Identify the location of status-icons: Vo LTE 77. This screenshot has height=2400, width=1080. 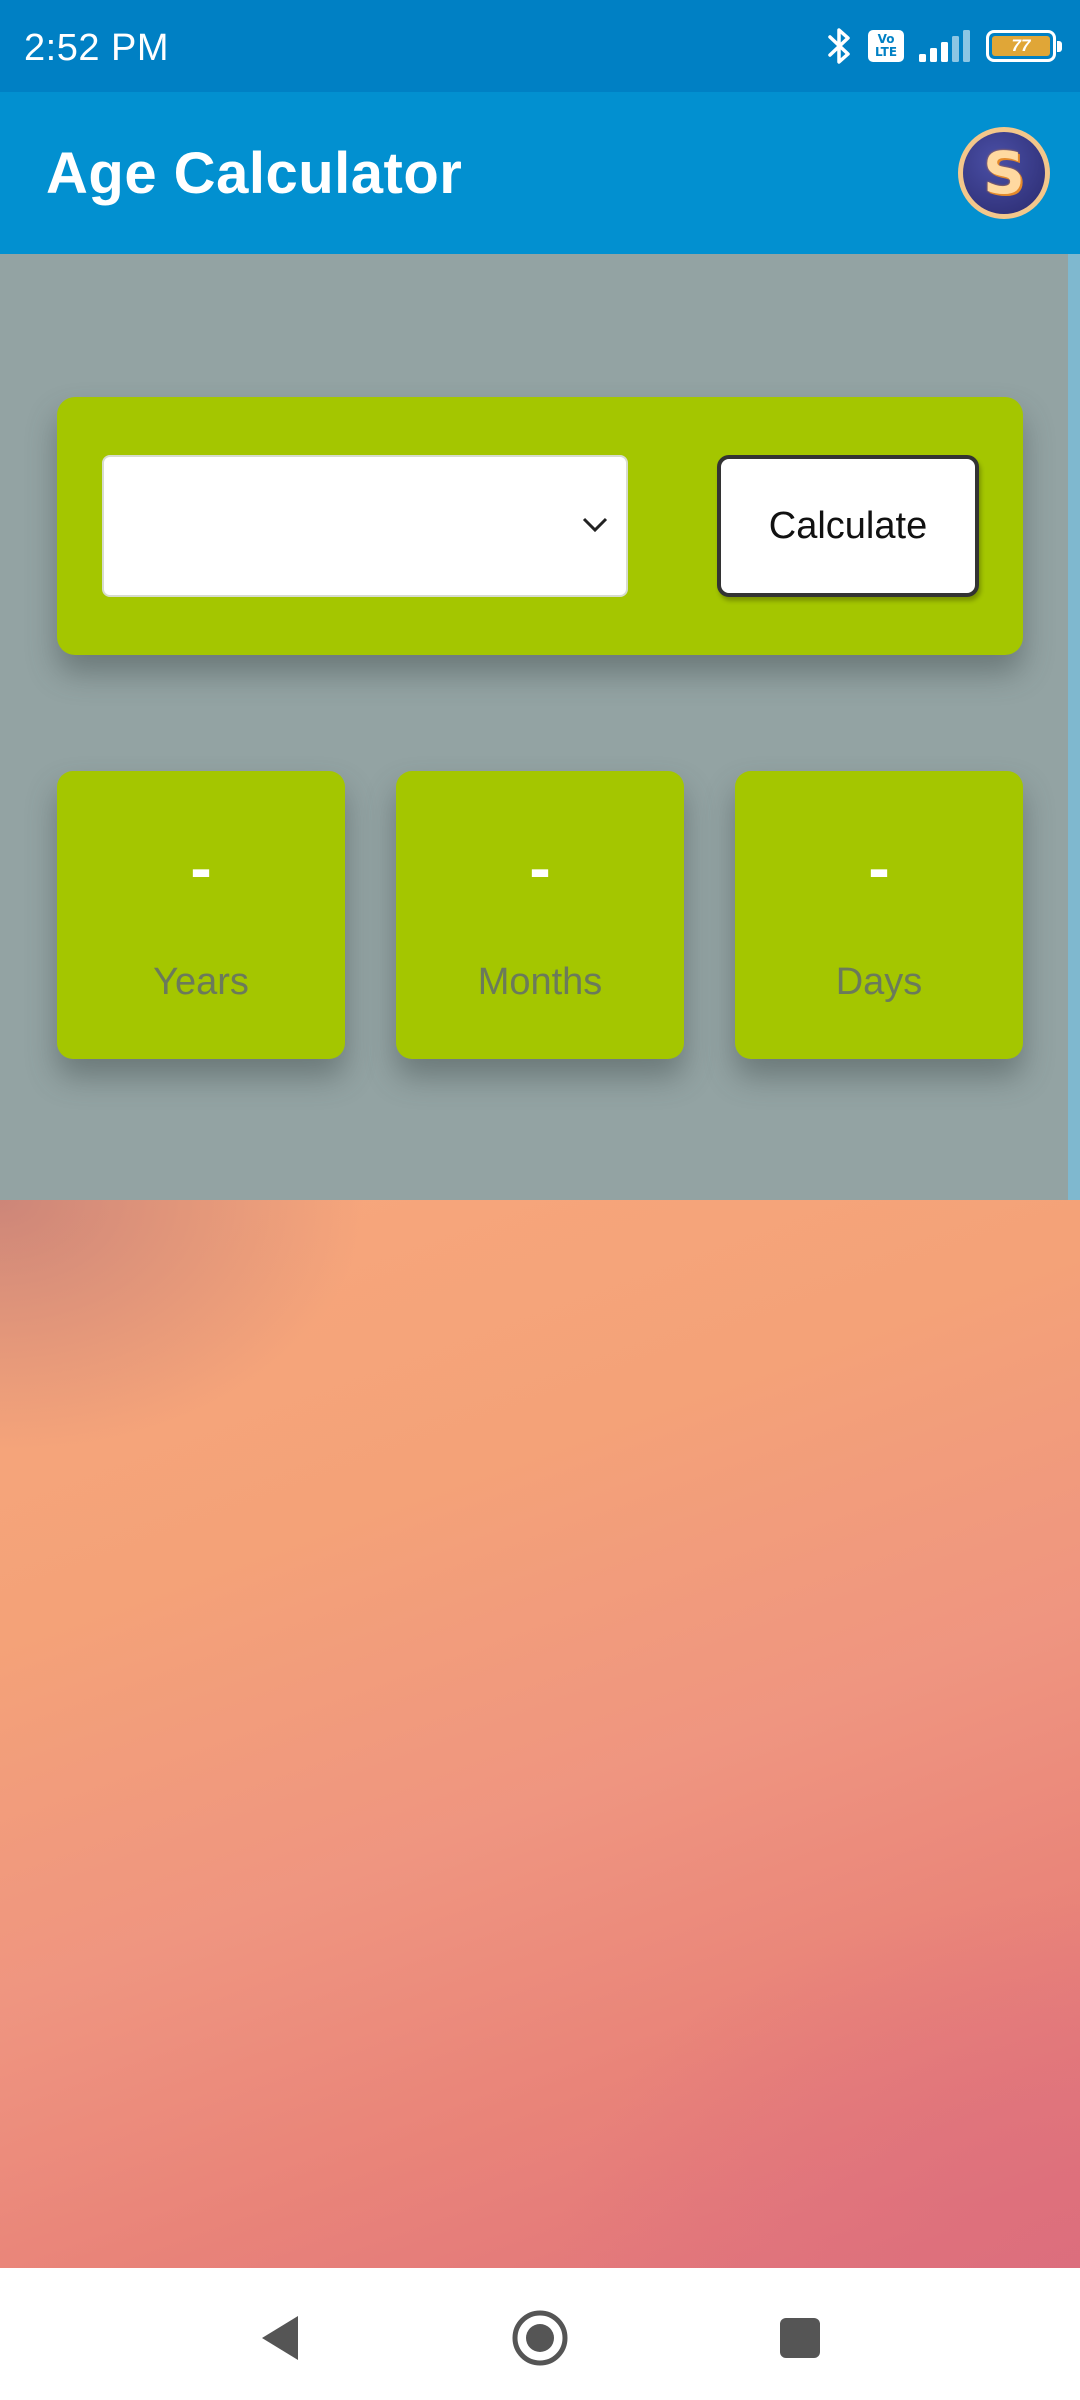
(944, 46).